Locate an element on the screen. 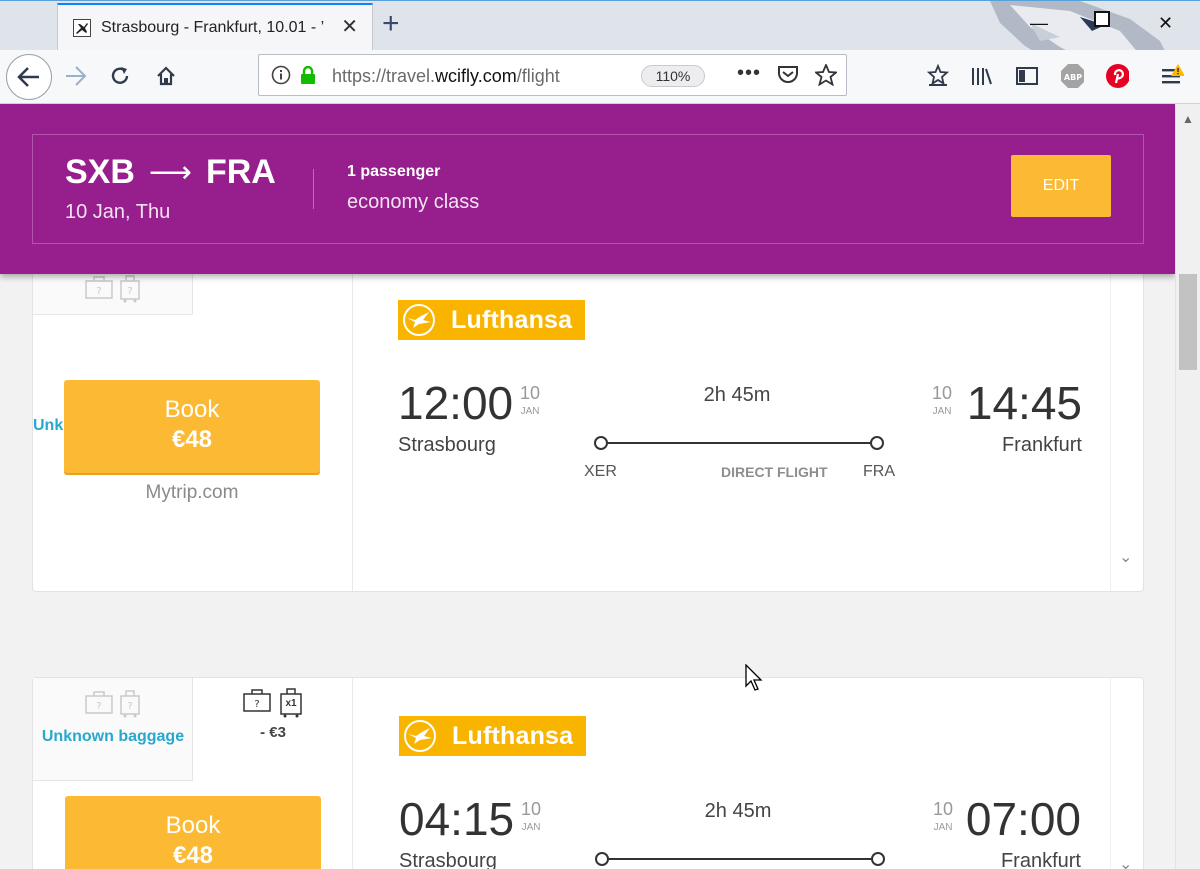  svg-text: ABP is located at coordinates (1073, 77).